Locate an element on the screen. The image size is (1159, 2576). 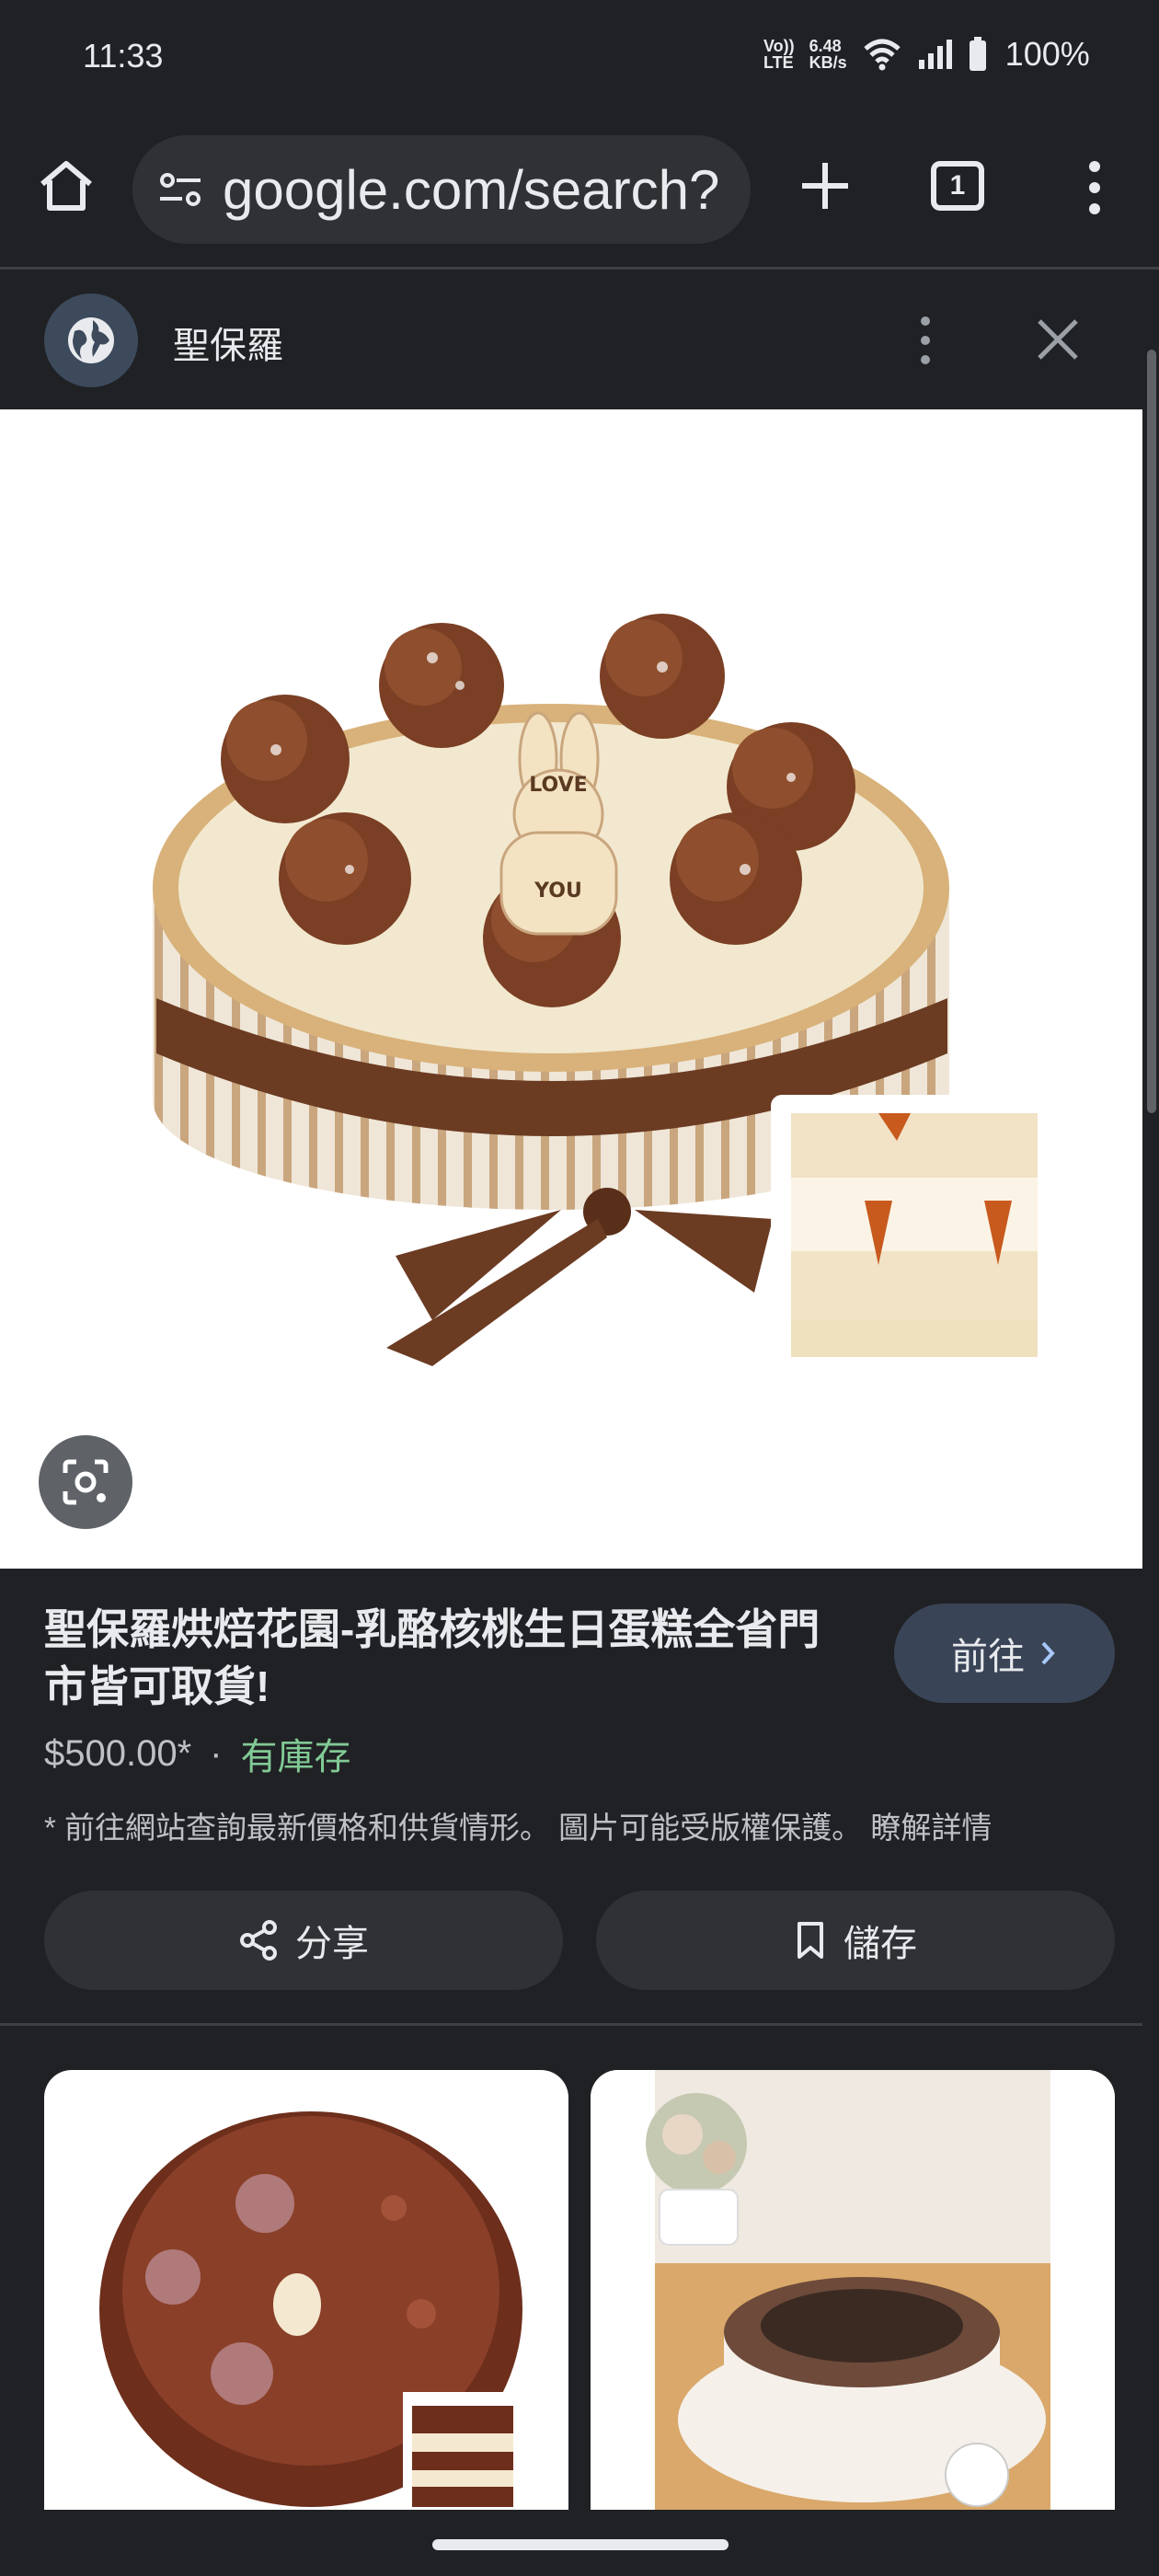
price-row: $500.00* · 有庫存 is located at coordinates (197, 1753).